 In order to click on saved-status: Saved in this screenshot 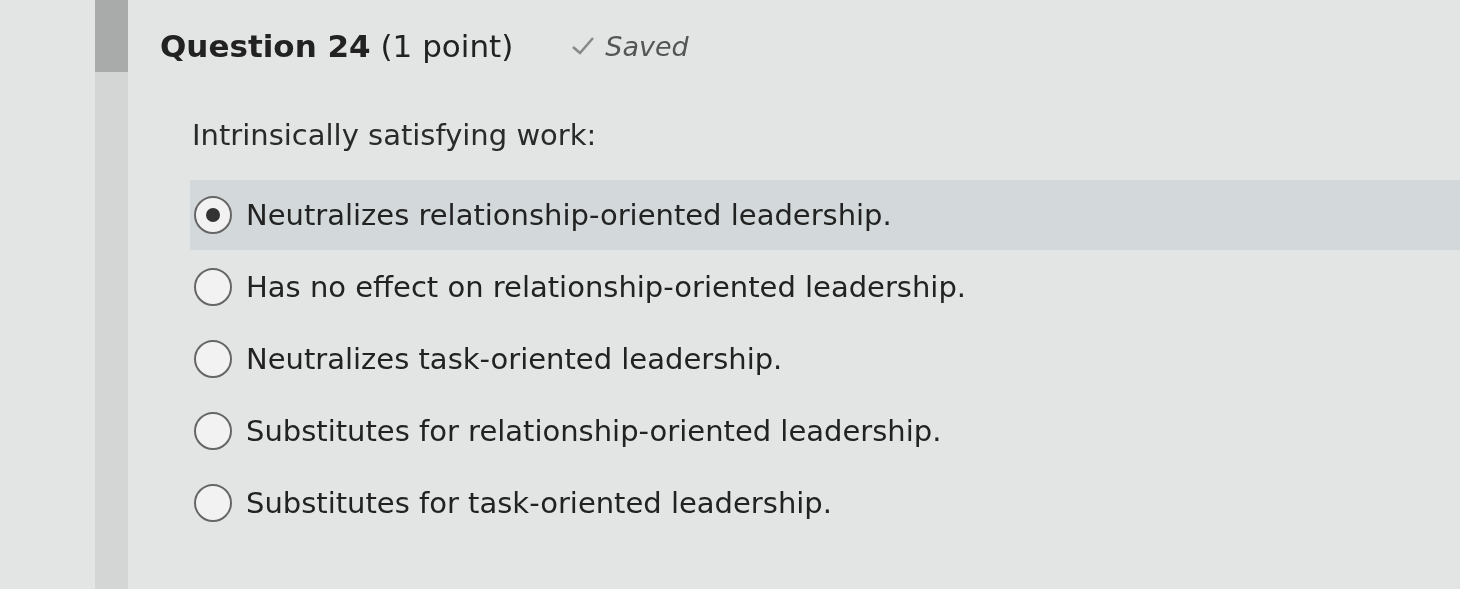, I will do `click(647, 46)`.